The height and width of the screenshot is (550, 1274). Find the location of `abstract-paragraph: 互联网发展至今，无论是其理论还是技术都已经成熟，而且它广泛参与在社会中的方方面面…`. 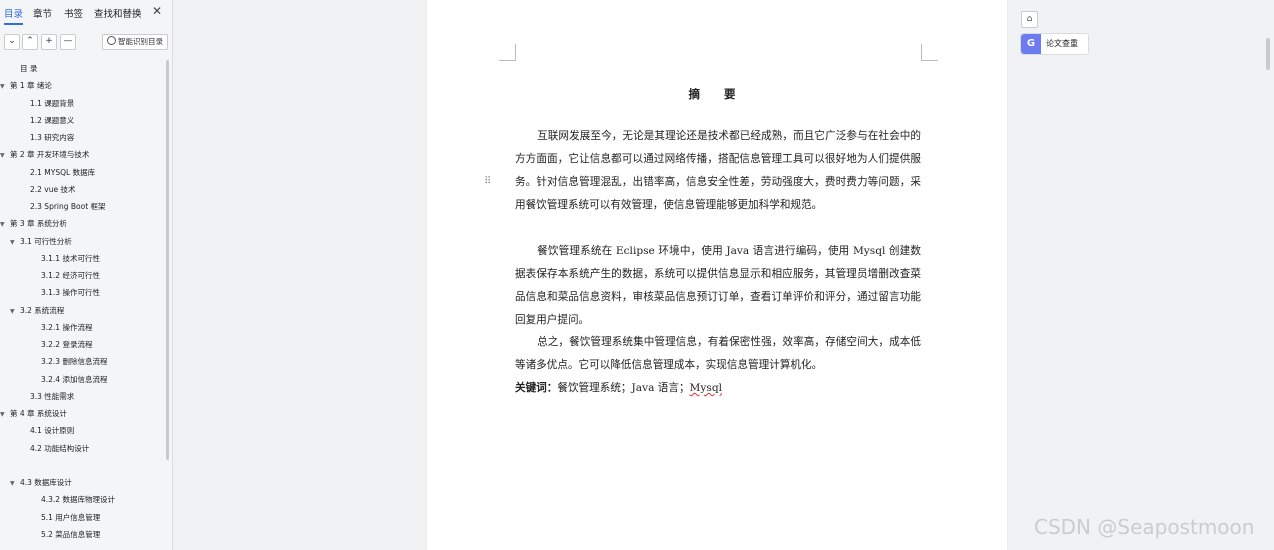

abstract-paragraph: 互联网发展至今，无论是其理论还是技术都已经成熟，而且它广泛参与在社会中的方方面面… is located at coordinates (718, 170).